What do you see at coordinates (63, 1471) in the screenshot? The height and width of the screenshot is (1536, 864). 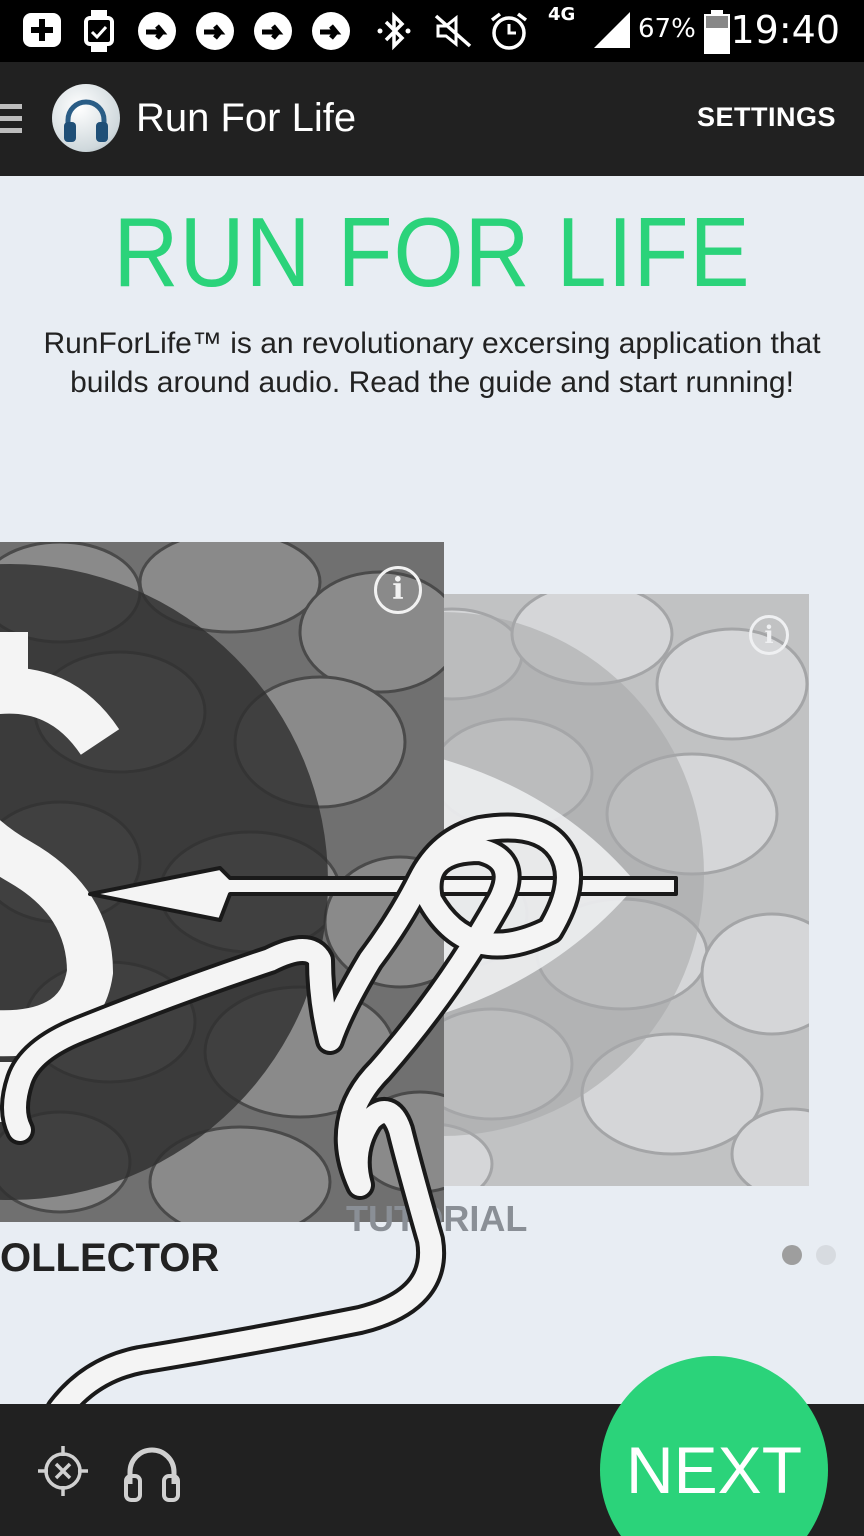 I see `gps-target-icon` at bounding box center [63, 1471].